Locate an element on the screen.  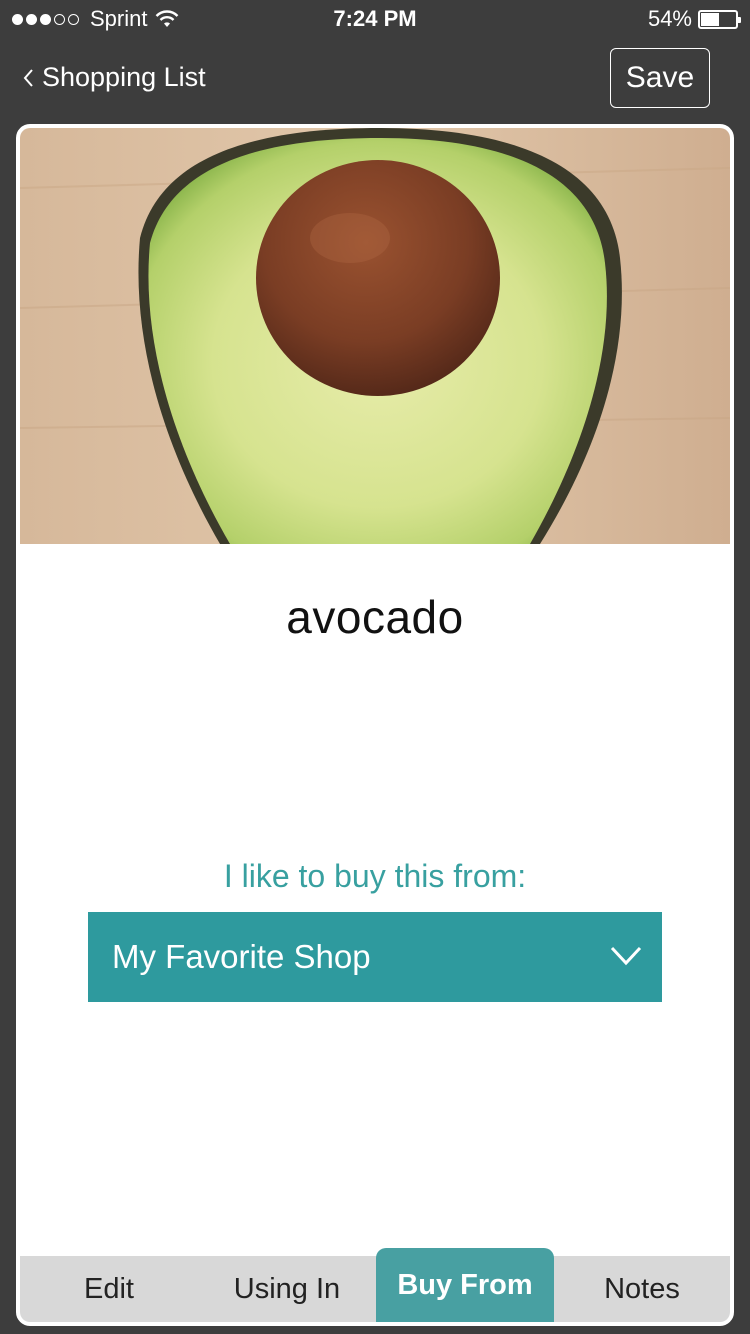
status-time: 7:24 PM is located at coordinates (375, 18).